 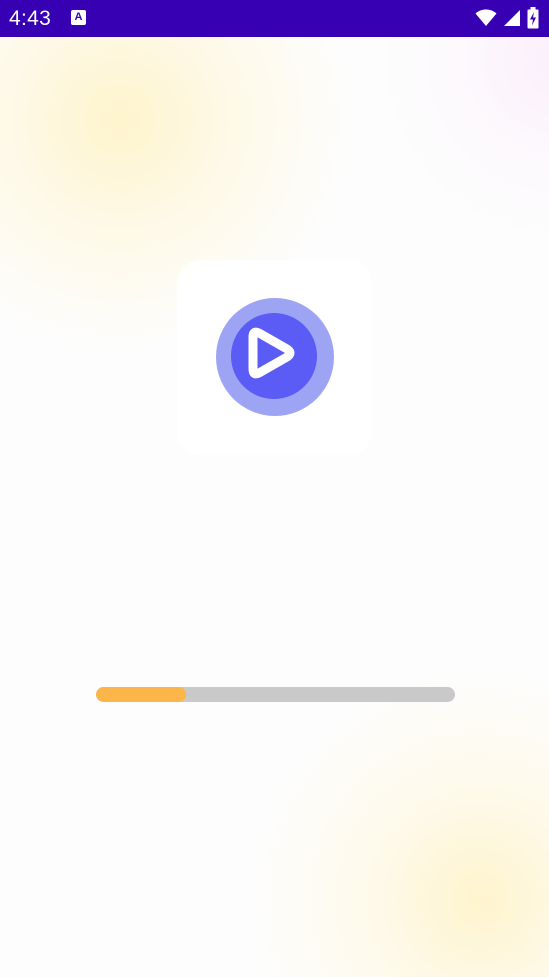 I want to click on loading-progress-bar, so click(x=275, y=694).